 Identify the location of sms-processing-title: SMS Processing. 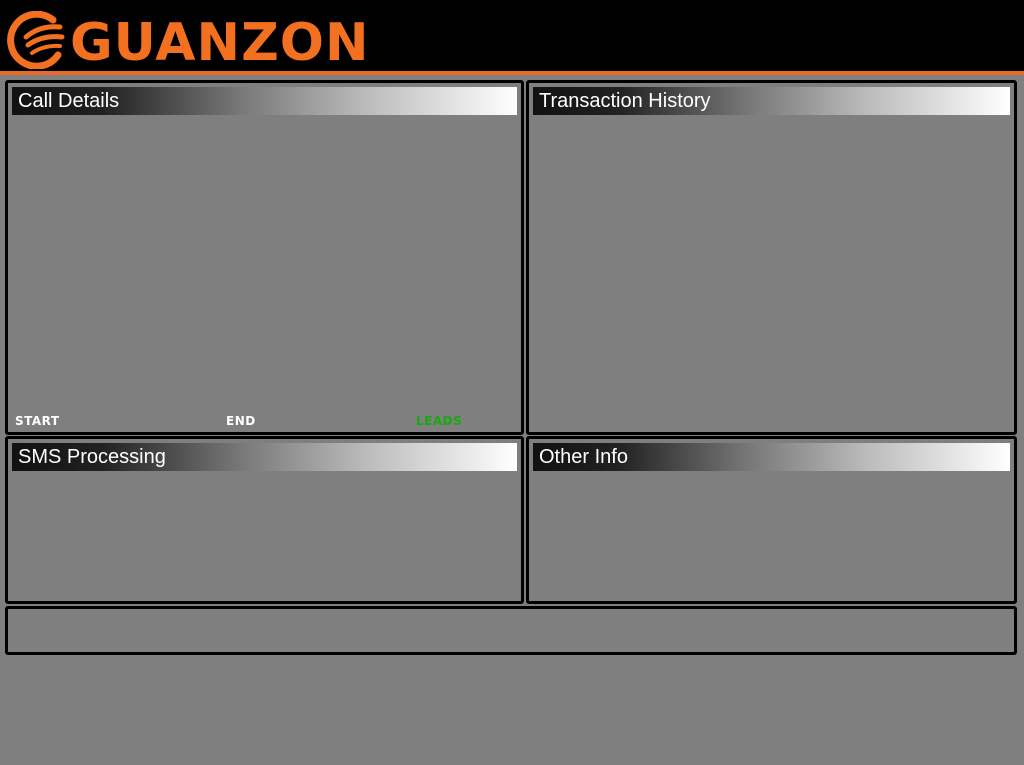
(264, 457).